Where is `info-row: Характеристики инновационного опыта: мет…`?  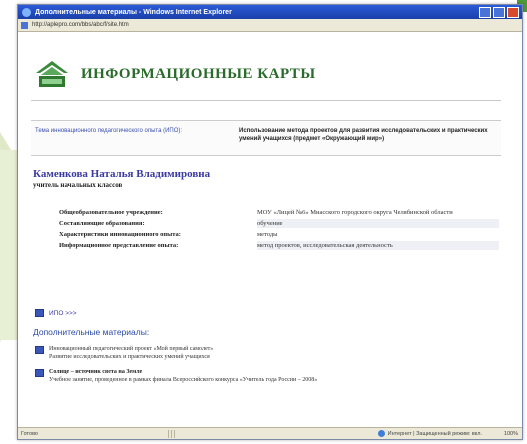
info-row: Характеристики инновационного опыта: мет… is located at coordinates (279, 234).